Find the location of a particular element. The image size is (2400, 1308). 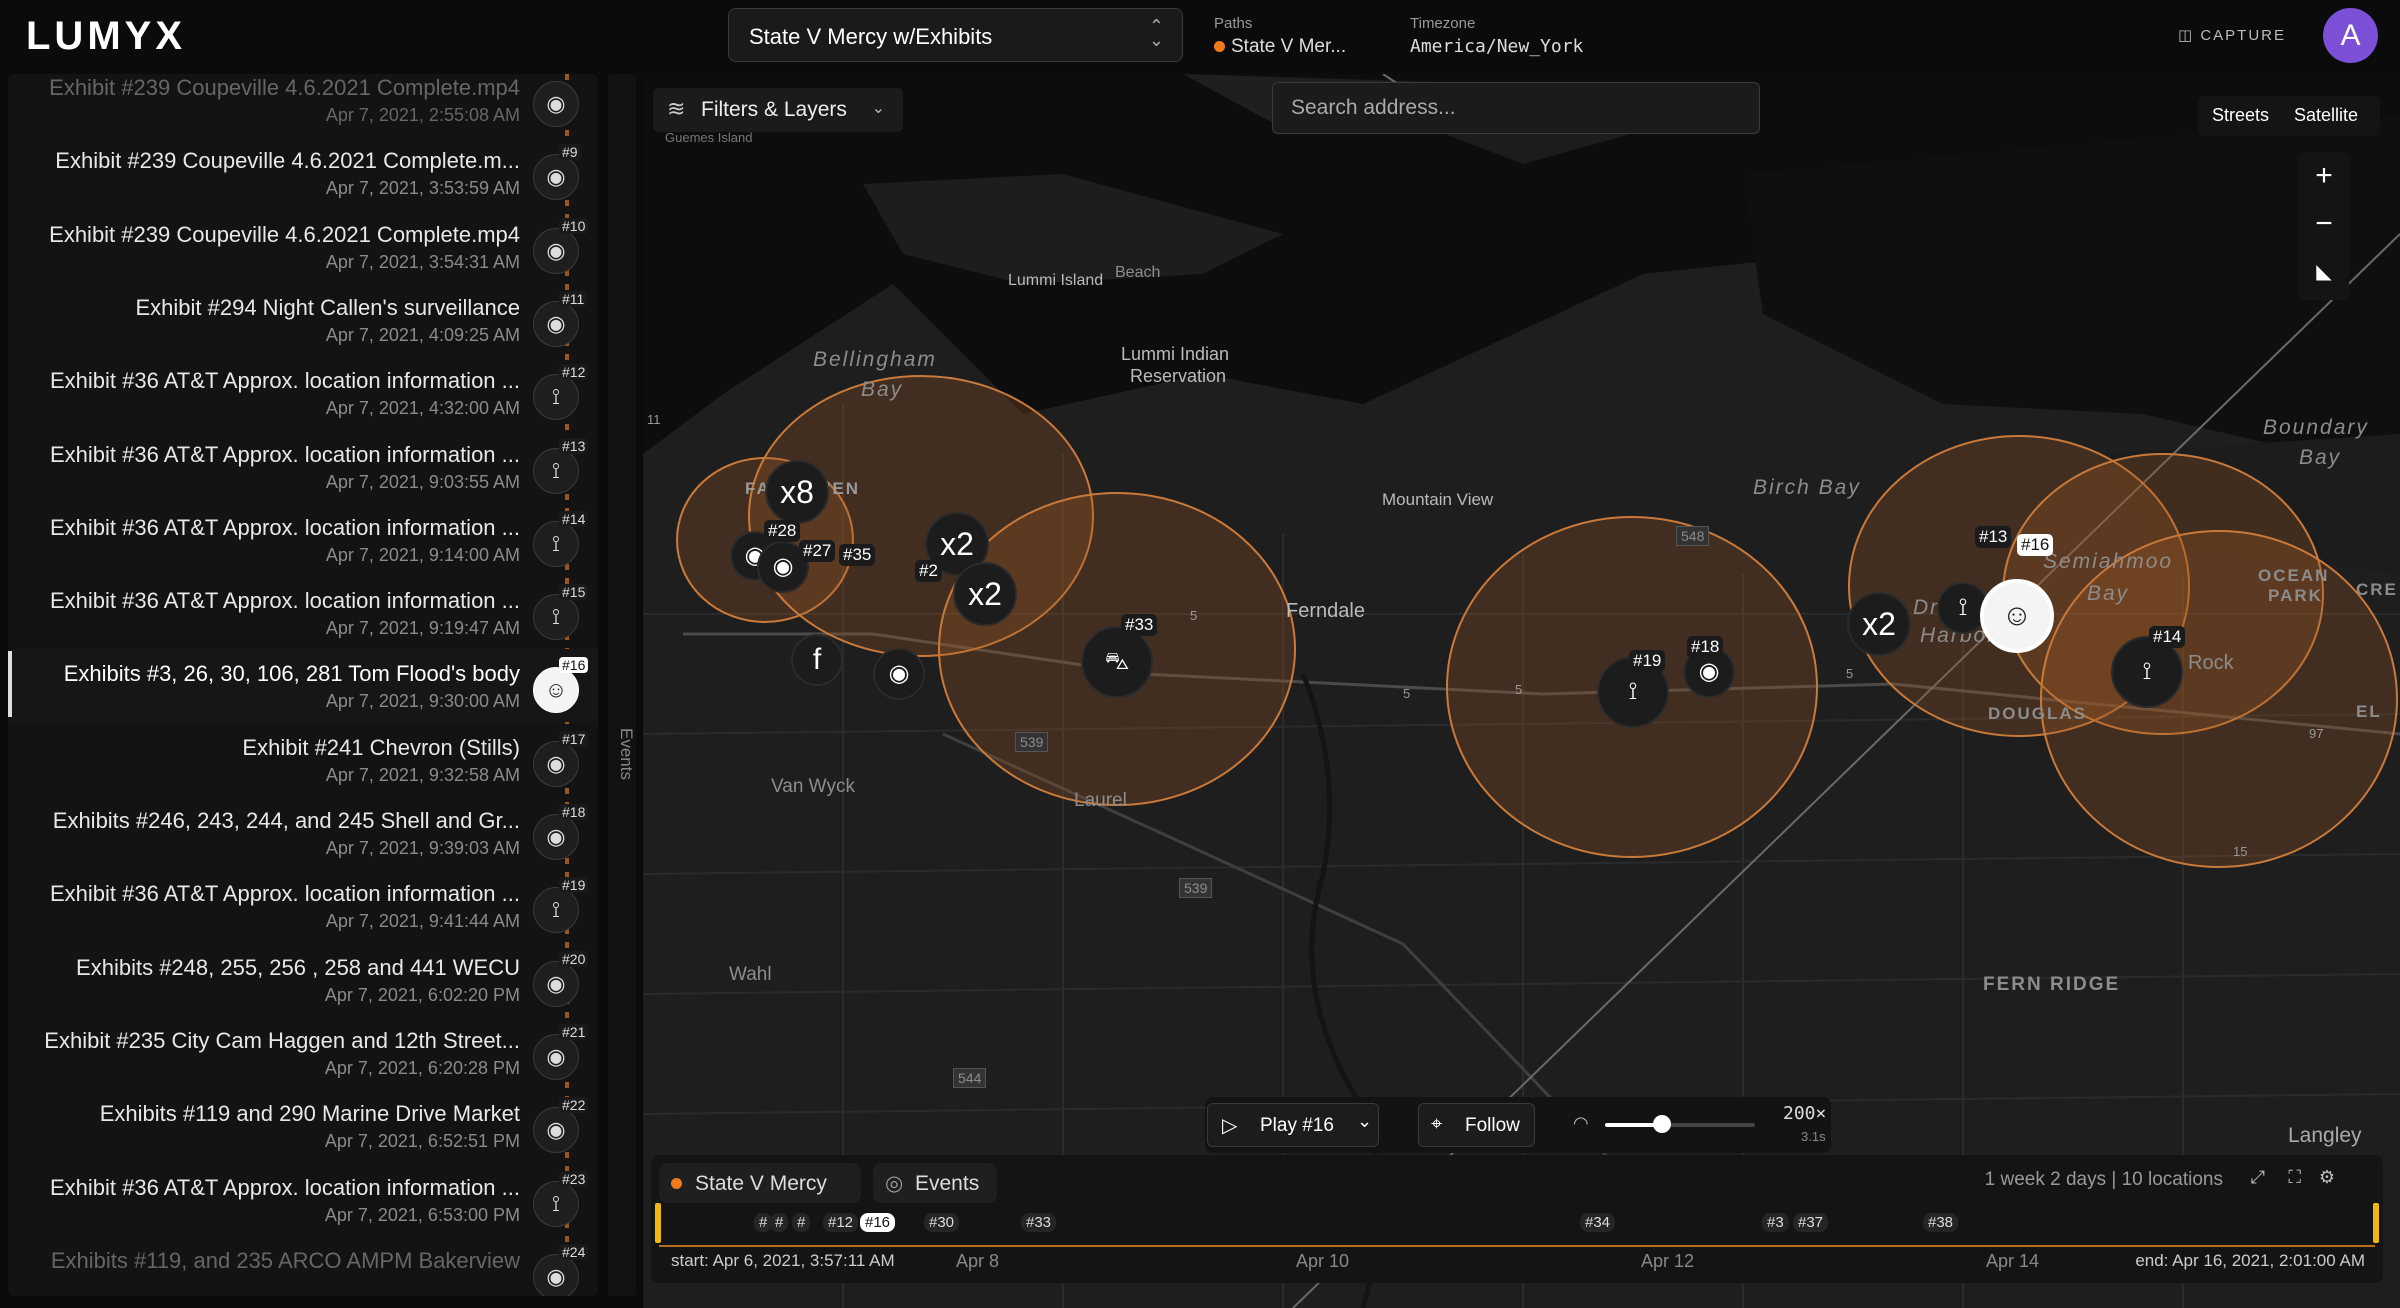

chevron-down-icon: ⌄ is located at coordinates (1365, 1121).